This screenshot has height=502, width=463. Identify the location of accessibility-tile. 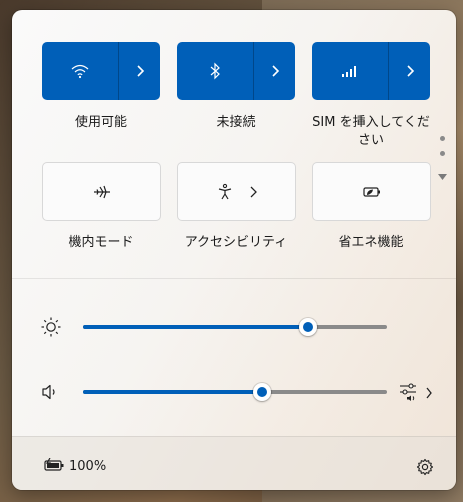
(236, 191).